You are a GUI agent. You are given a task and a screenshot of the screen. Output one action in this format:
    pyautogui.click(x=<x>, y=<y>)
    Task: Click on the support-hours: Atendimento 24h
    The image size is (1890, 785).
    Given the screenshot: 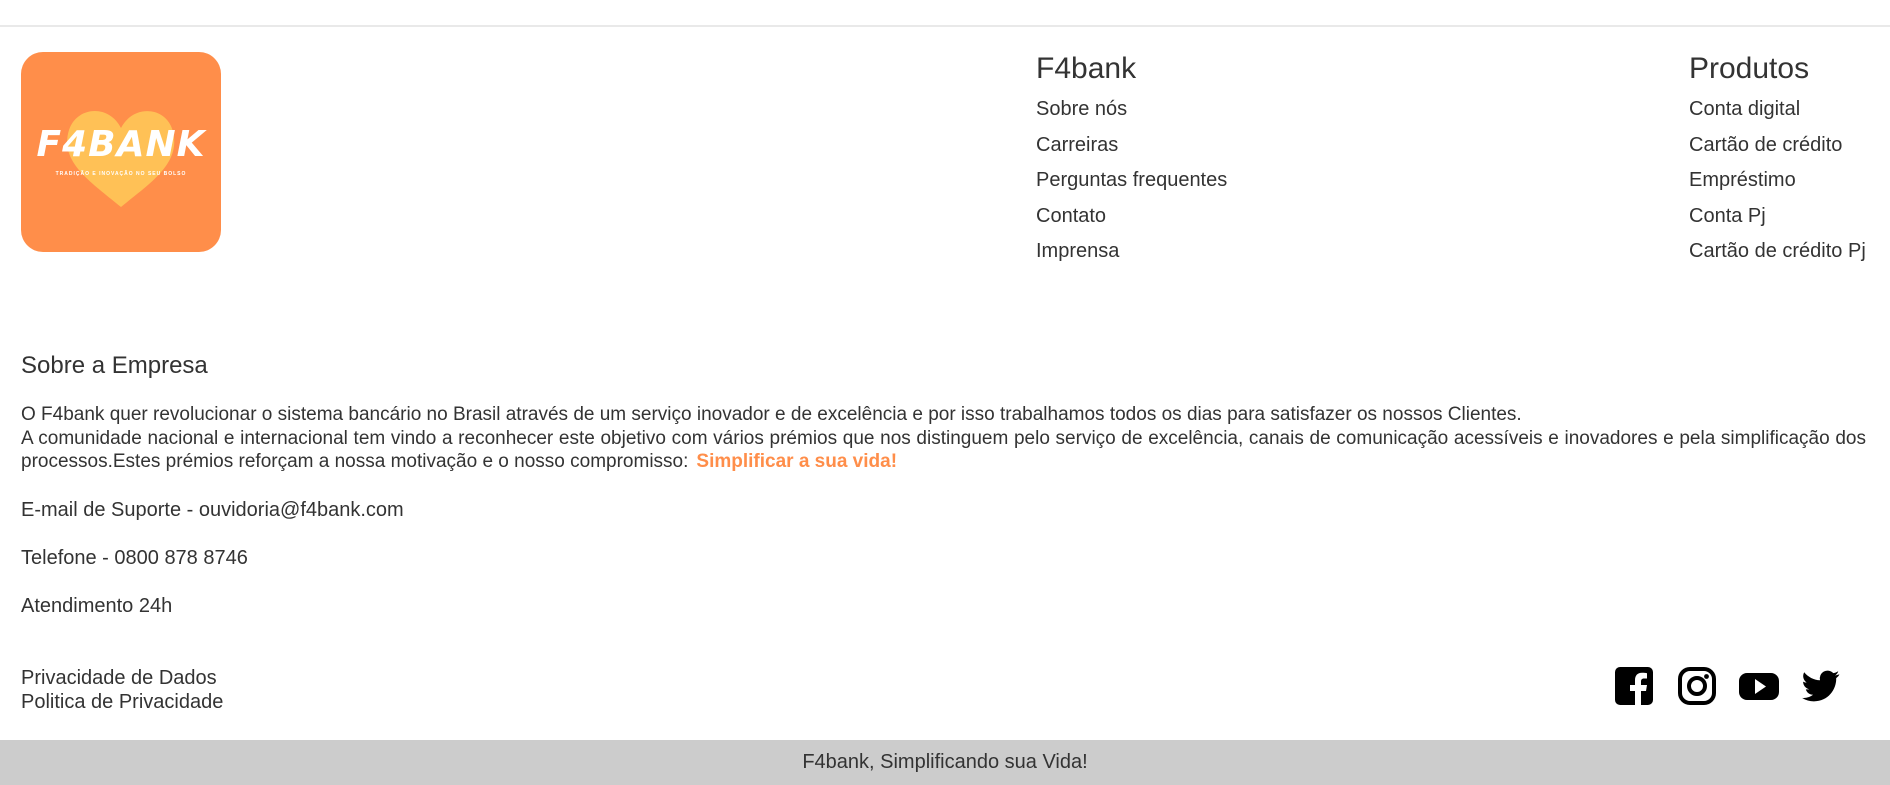 What is the action you would take?
    pyautogui.click(x=97, y=606)
    